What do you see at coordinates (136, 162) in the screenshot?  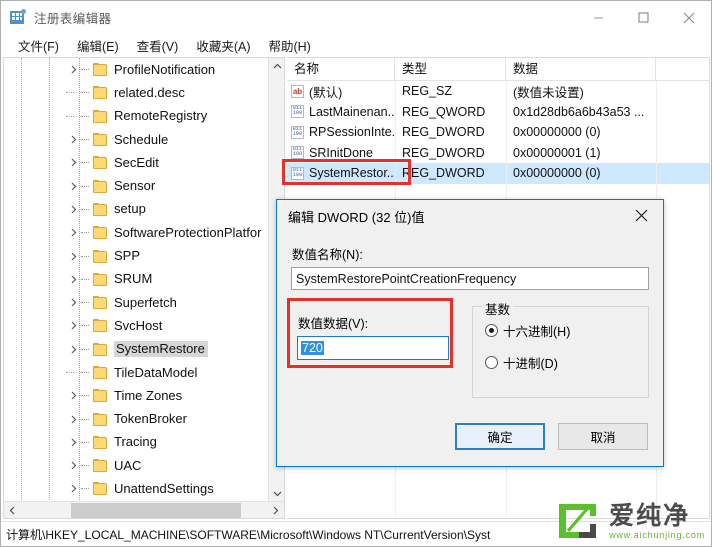 I see `tree-item-secedit: SecEdit` at bounding box center [136, 162].